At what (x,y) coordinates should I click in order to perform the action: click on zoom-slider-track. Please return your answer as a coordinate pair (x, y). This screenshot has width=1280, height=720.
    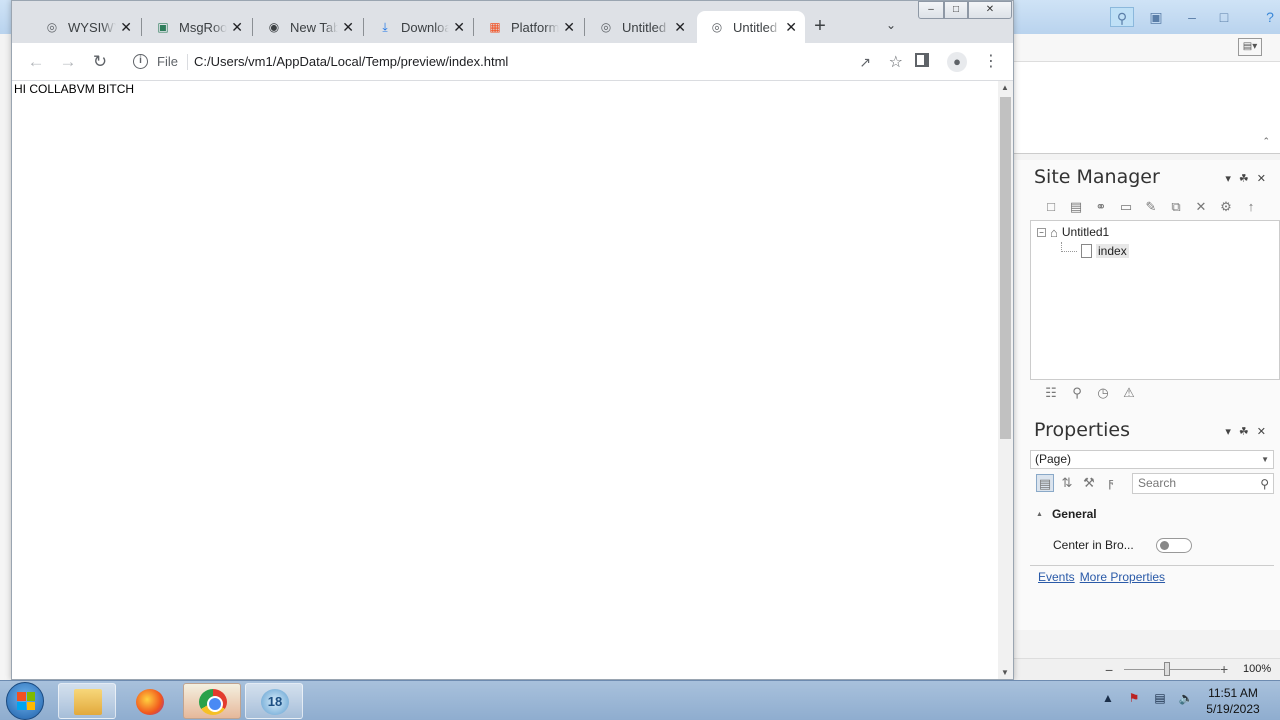
    Looking at the image, I should click on (1172, 669).